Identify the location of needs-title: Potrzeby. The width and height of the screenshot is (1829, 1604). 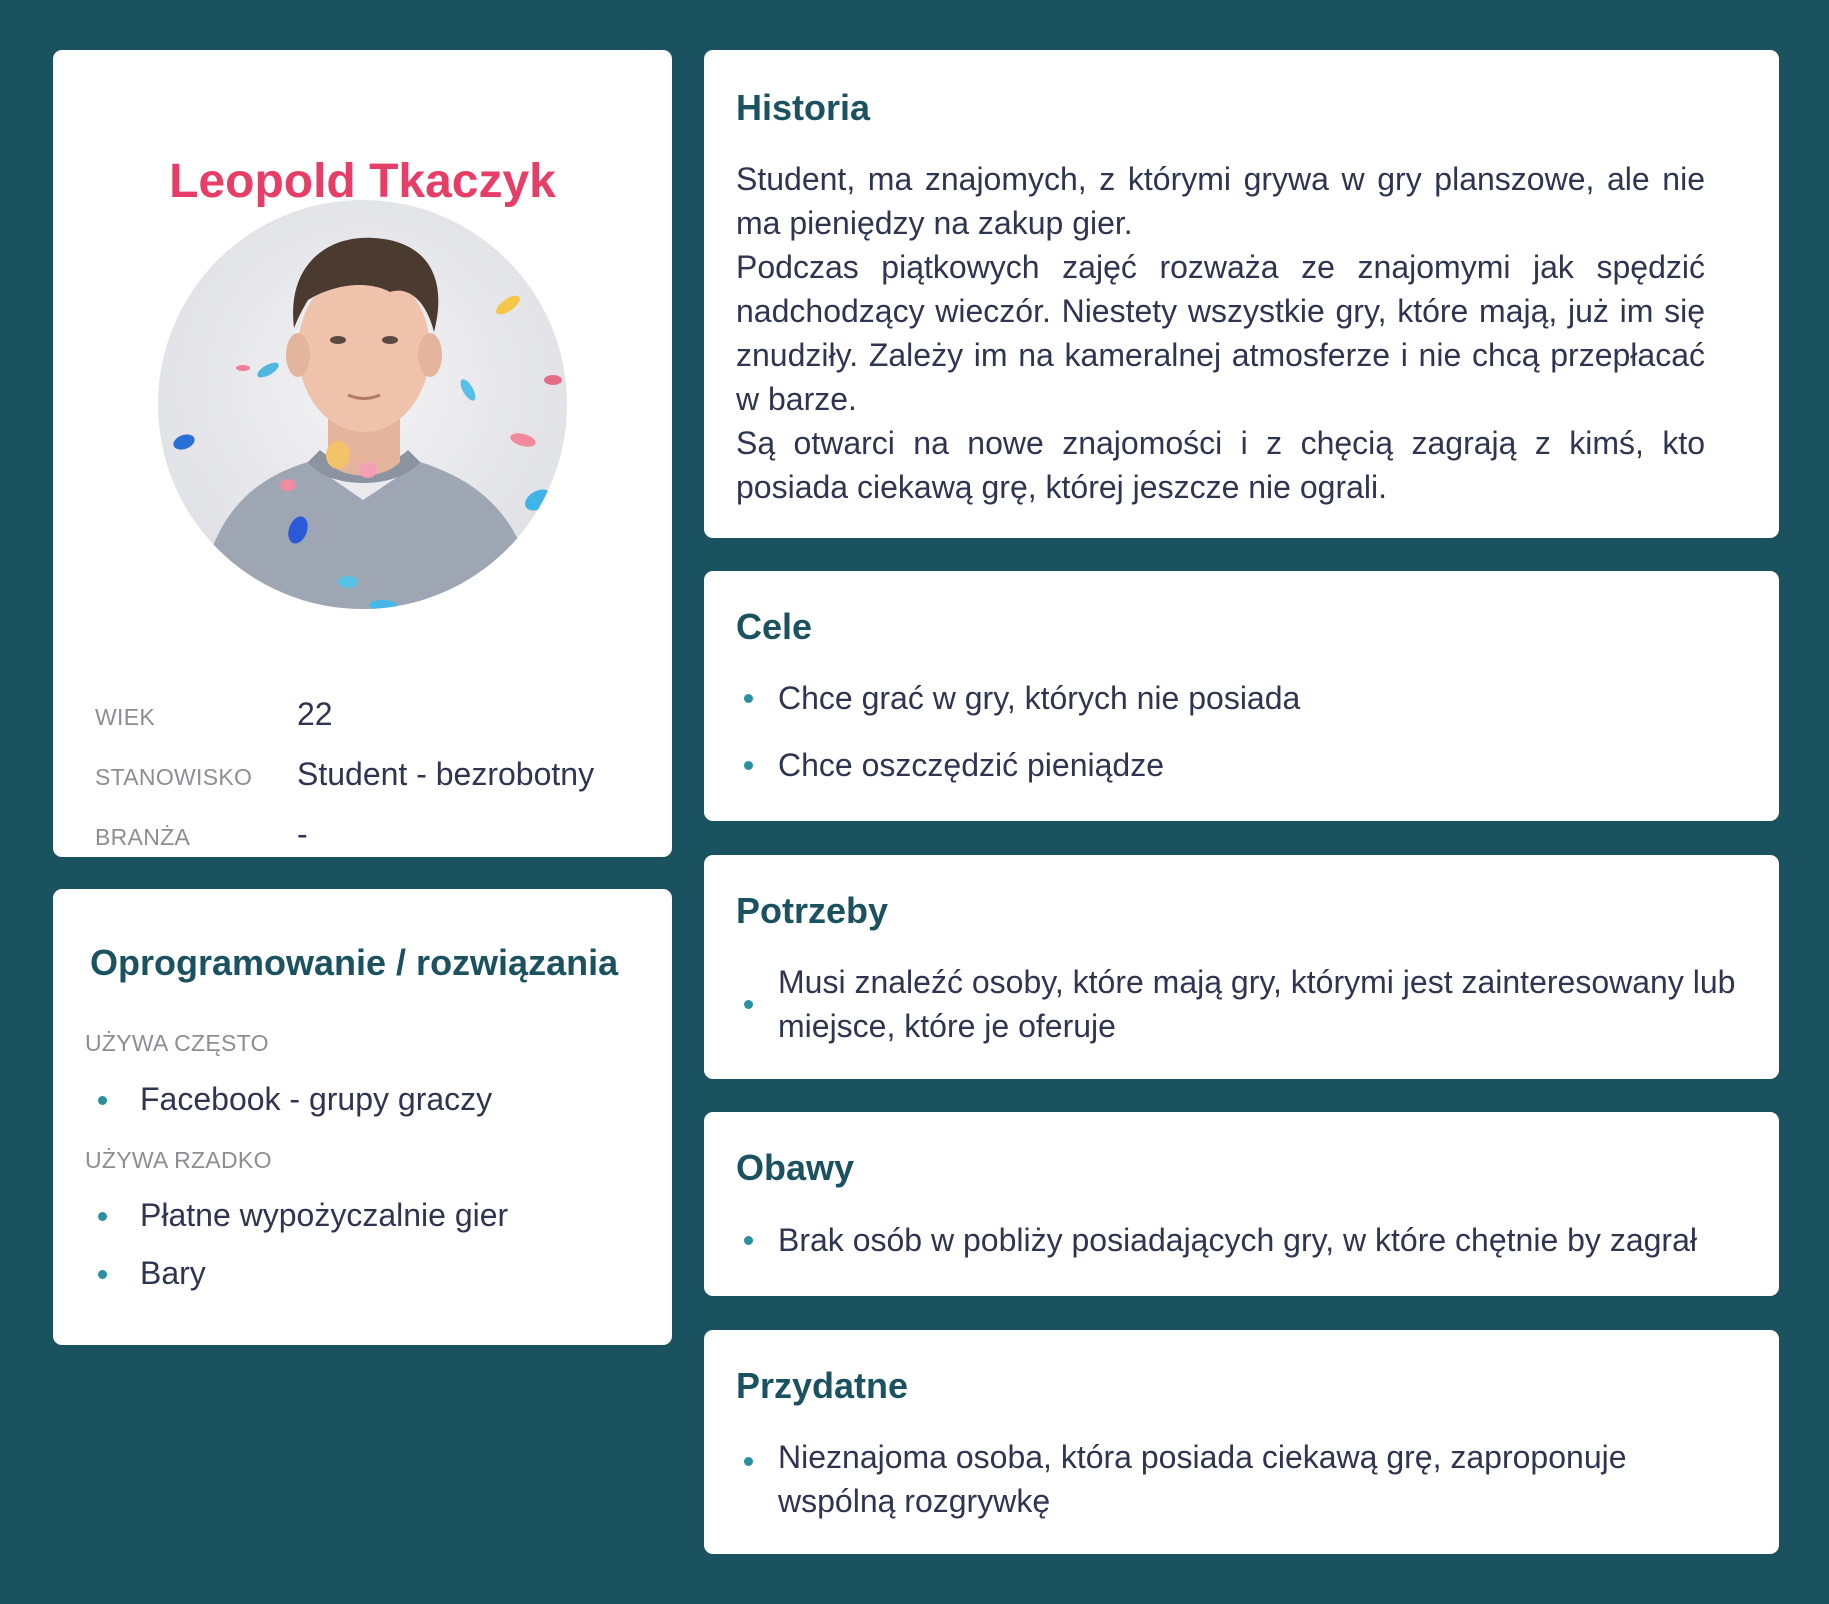
(812, 910).